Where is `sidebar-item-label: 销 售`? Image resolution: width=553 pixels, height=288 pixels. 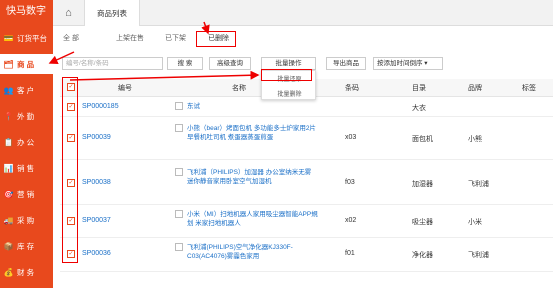 sidebar-item-label: 销 售 is located at coordinates (26, 168).